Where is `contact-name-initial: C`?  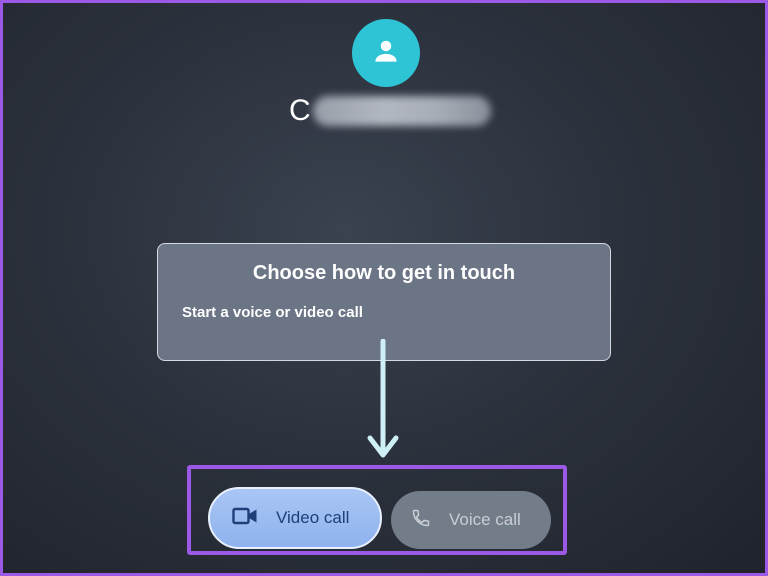
contact-name-initial: C is located at coordinates (300, 110).